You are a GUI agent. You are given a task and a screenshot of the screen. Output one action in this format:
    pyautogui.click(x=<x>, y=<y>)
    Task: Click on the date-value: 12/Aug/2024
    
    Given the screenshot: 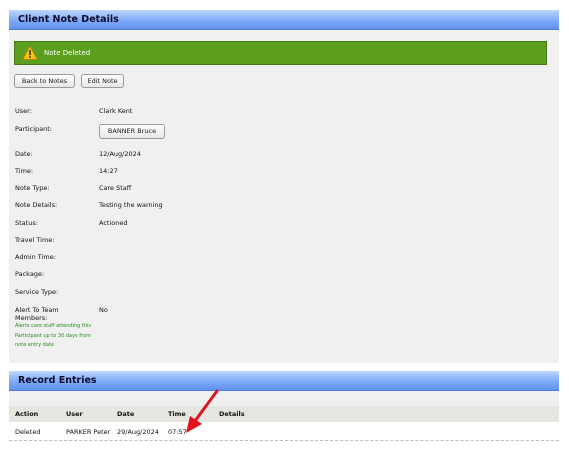 What is the action you would take?
    pyautogui.click(x=120, y=154)
    